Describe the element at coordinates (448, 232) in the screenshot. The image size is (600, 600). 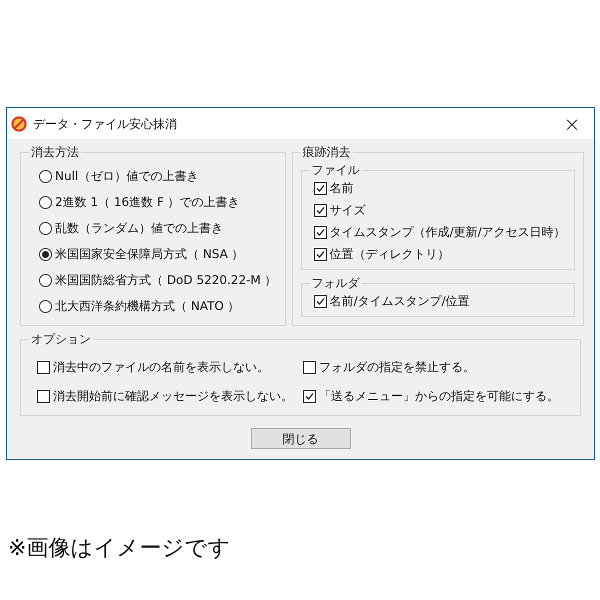
I see `checkbox-label: タイムスタンプ（作成/更新/アクセス日時）` at that location.